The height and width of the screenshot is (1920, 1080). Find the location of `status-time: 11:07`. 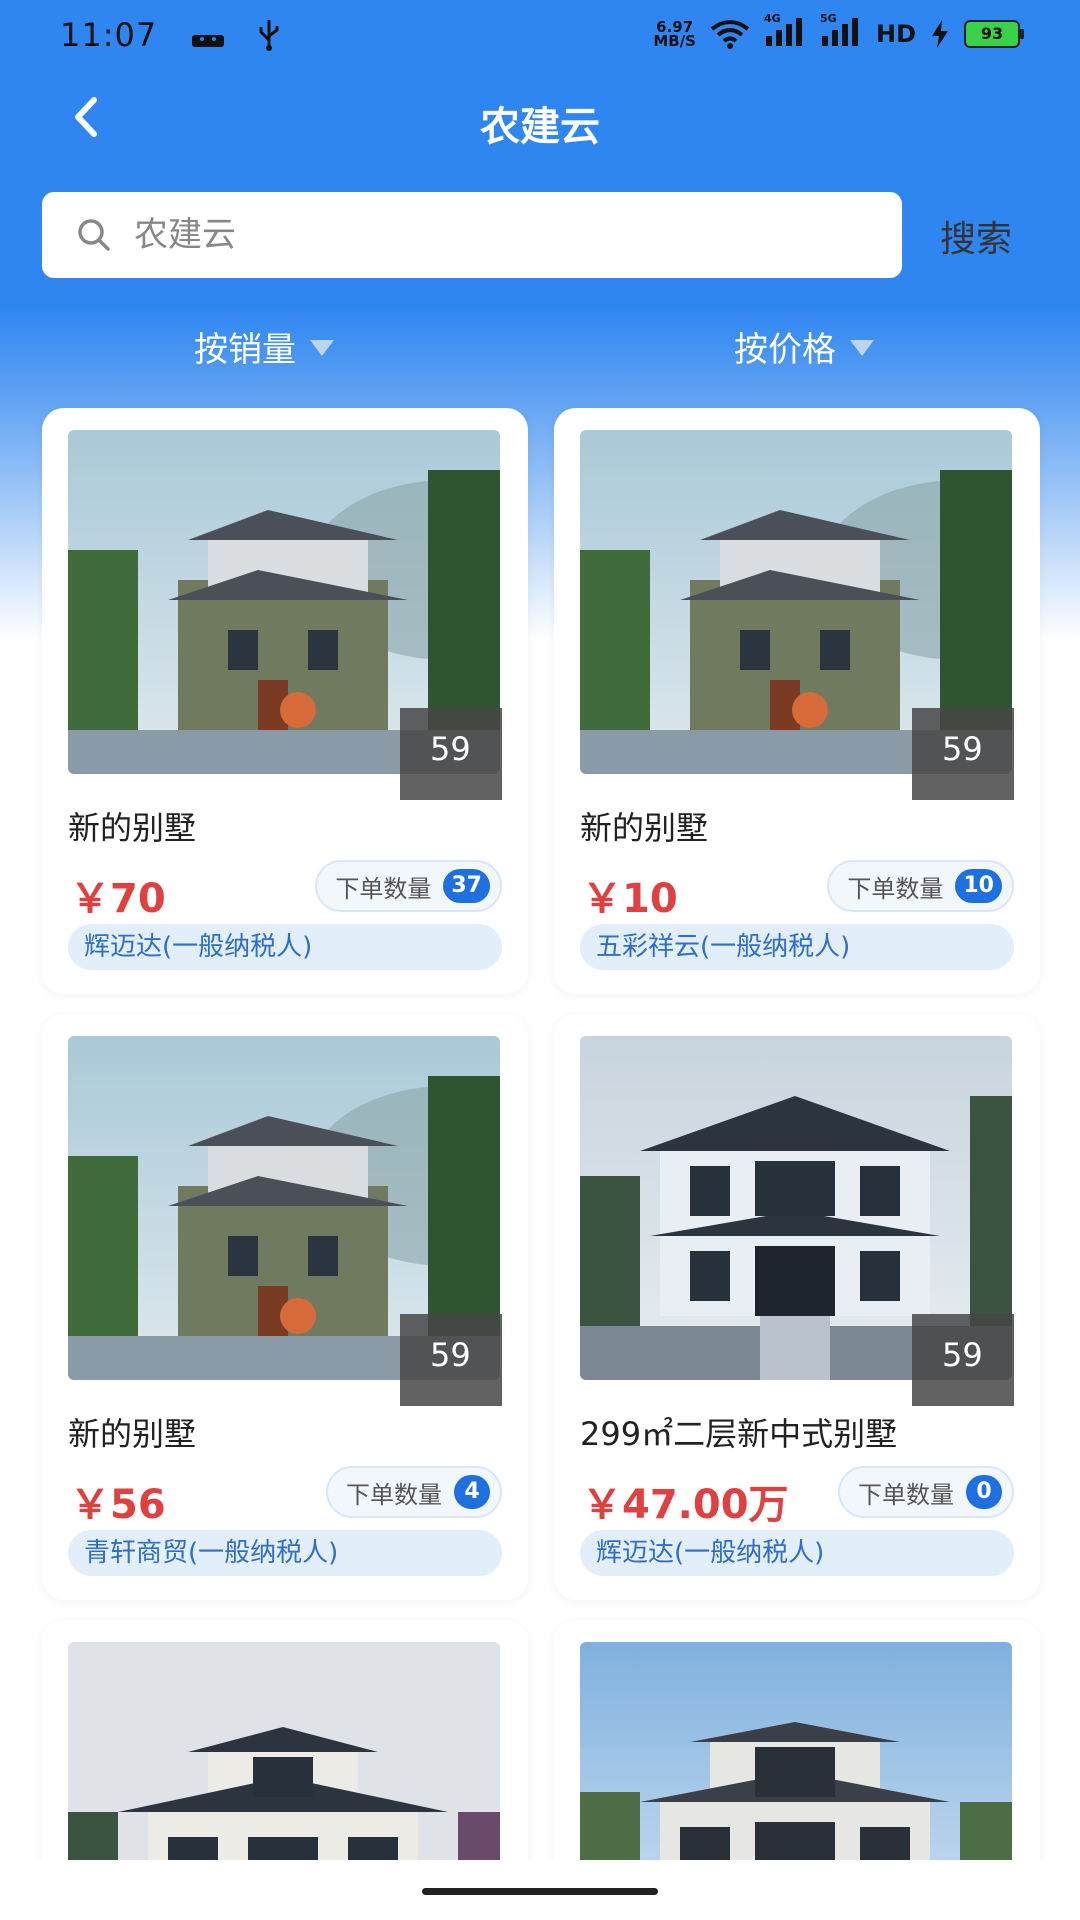

status-time: 11:07 is located at coordinates (109, 35).